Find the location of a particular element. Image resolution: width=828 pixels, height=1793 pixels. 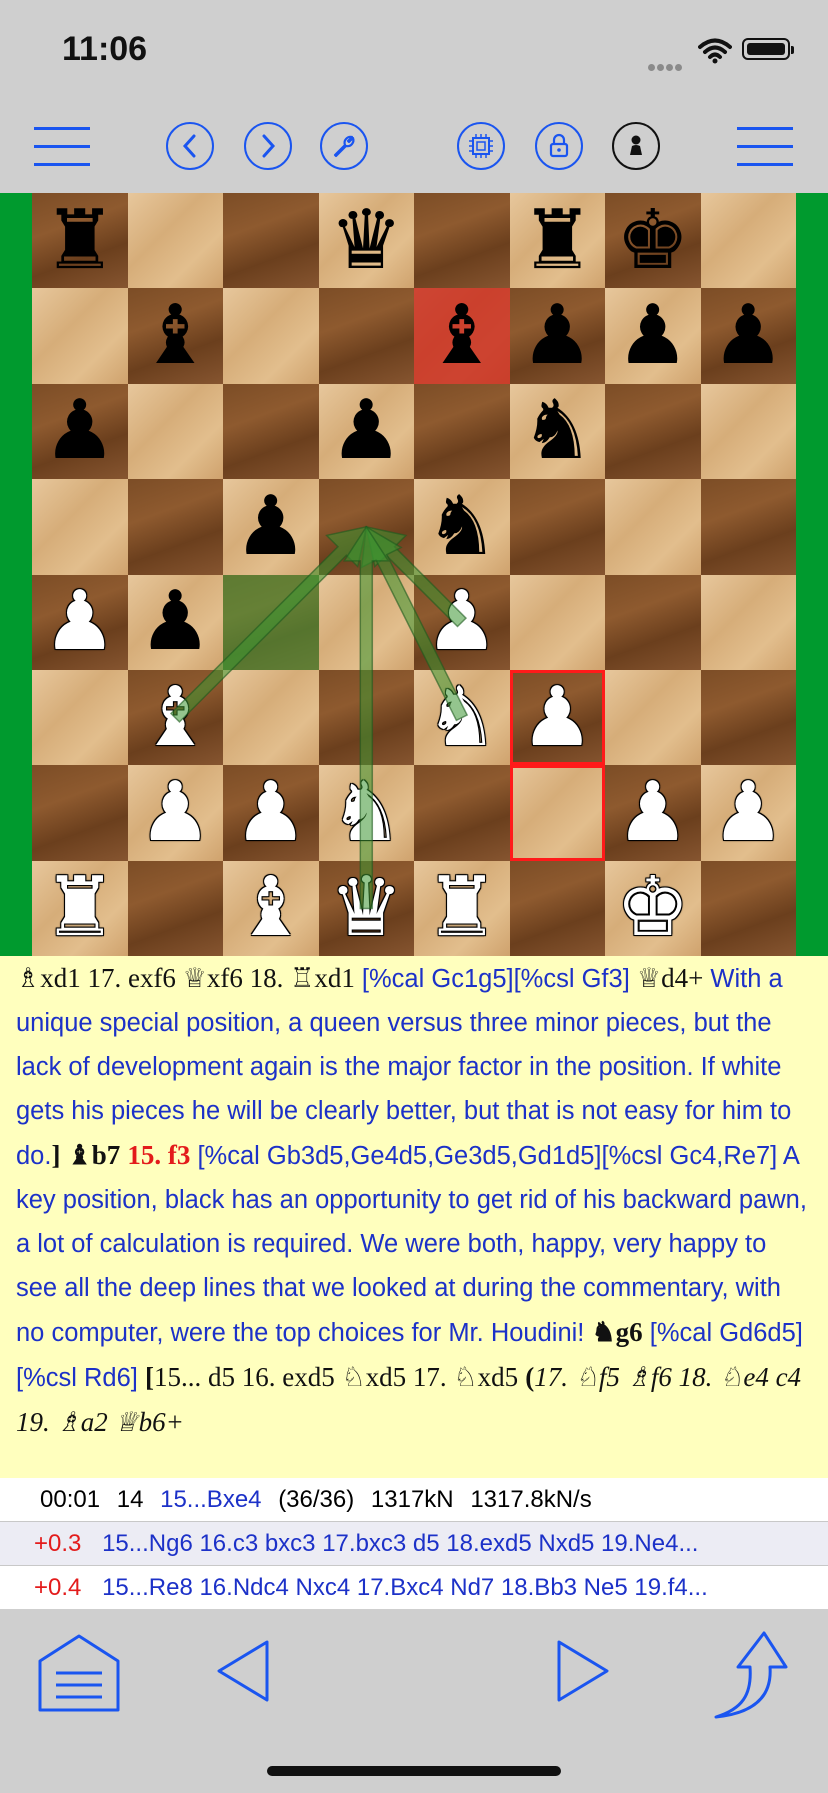

square-g6 is located at coordinates (653, 431).